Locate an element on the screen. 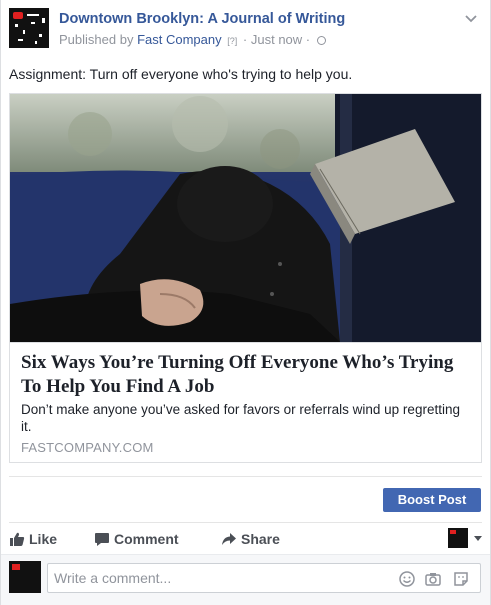 Image resolution: width=491 pixels, height=605 pixels. boost-post-button: Boost Post is located at coordinates (432, 500).